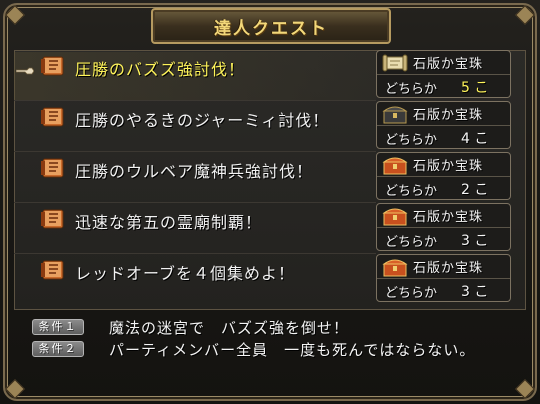  What do you see at coordinates (395, 115) in the screenshot?
I see `black-chest-icon` at bounding box center [395, 115].